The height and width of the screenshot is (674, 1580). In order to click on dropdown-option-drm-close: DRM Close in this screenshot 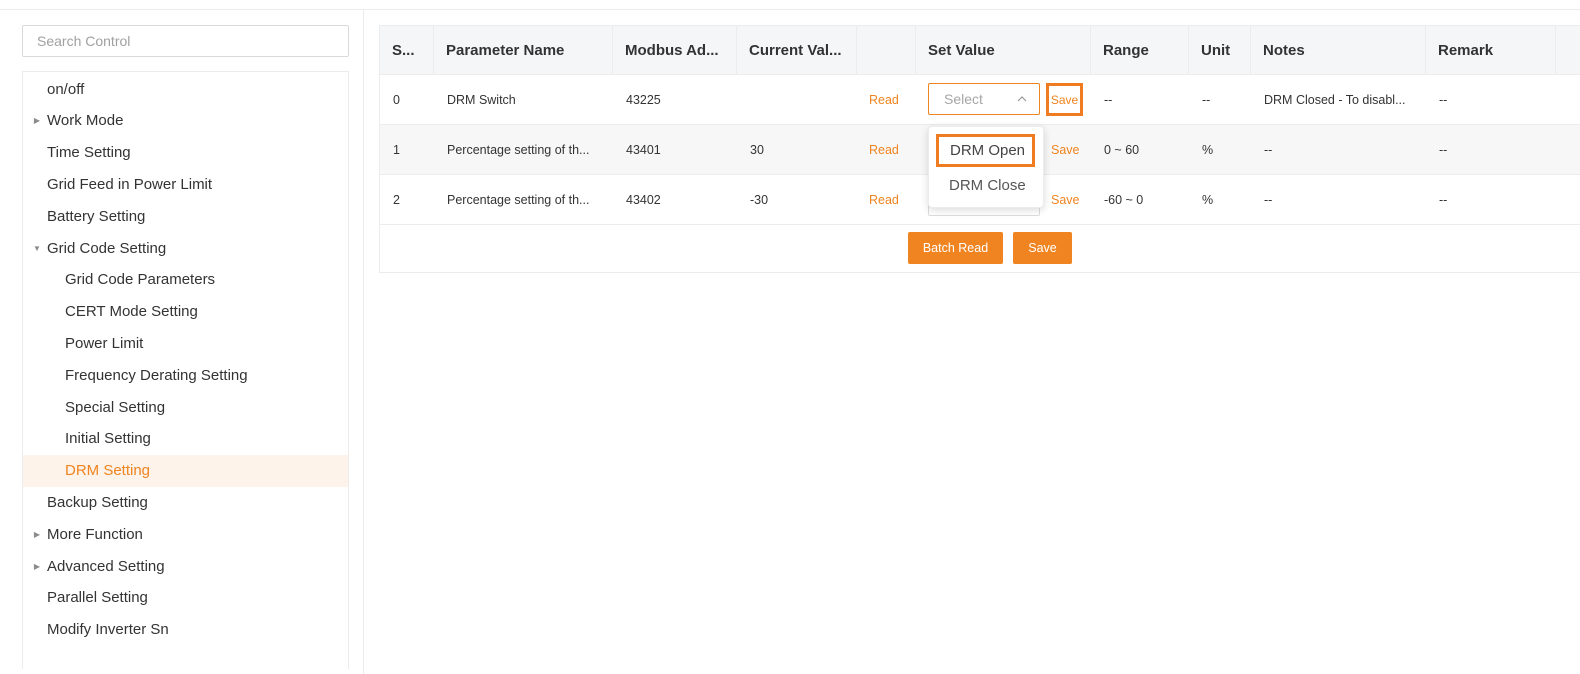, I will do `click(986, 185)`.